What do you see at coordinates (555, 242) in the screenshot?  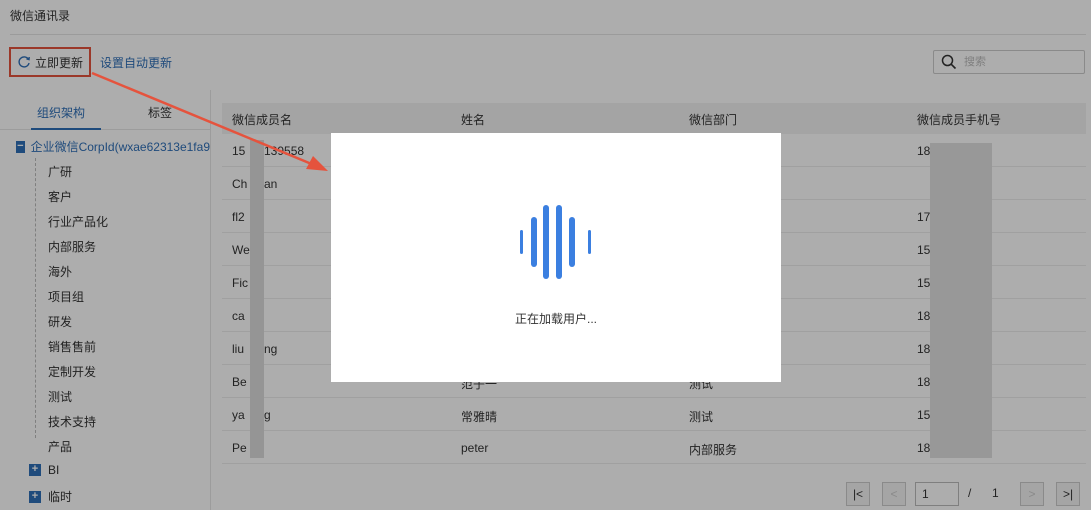 I see `loading-spinner-icon` at bounding box center [555, 242].